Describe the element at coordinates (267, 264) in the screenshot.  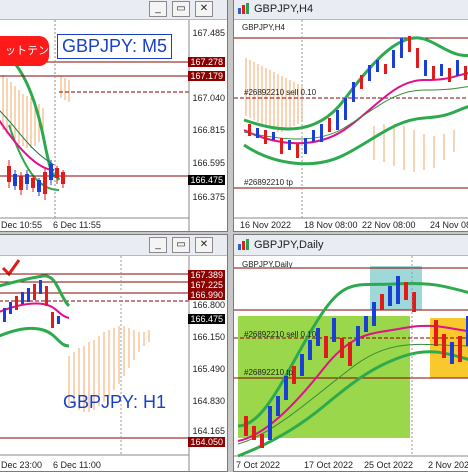
I see `chart-header: GBPJPY,Daily` at that location.